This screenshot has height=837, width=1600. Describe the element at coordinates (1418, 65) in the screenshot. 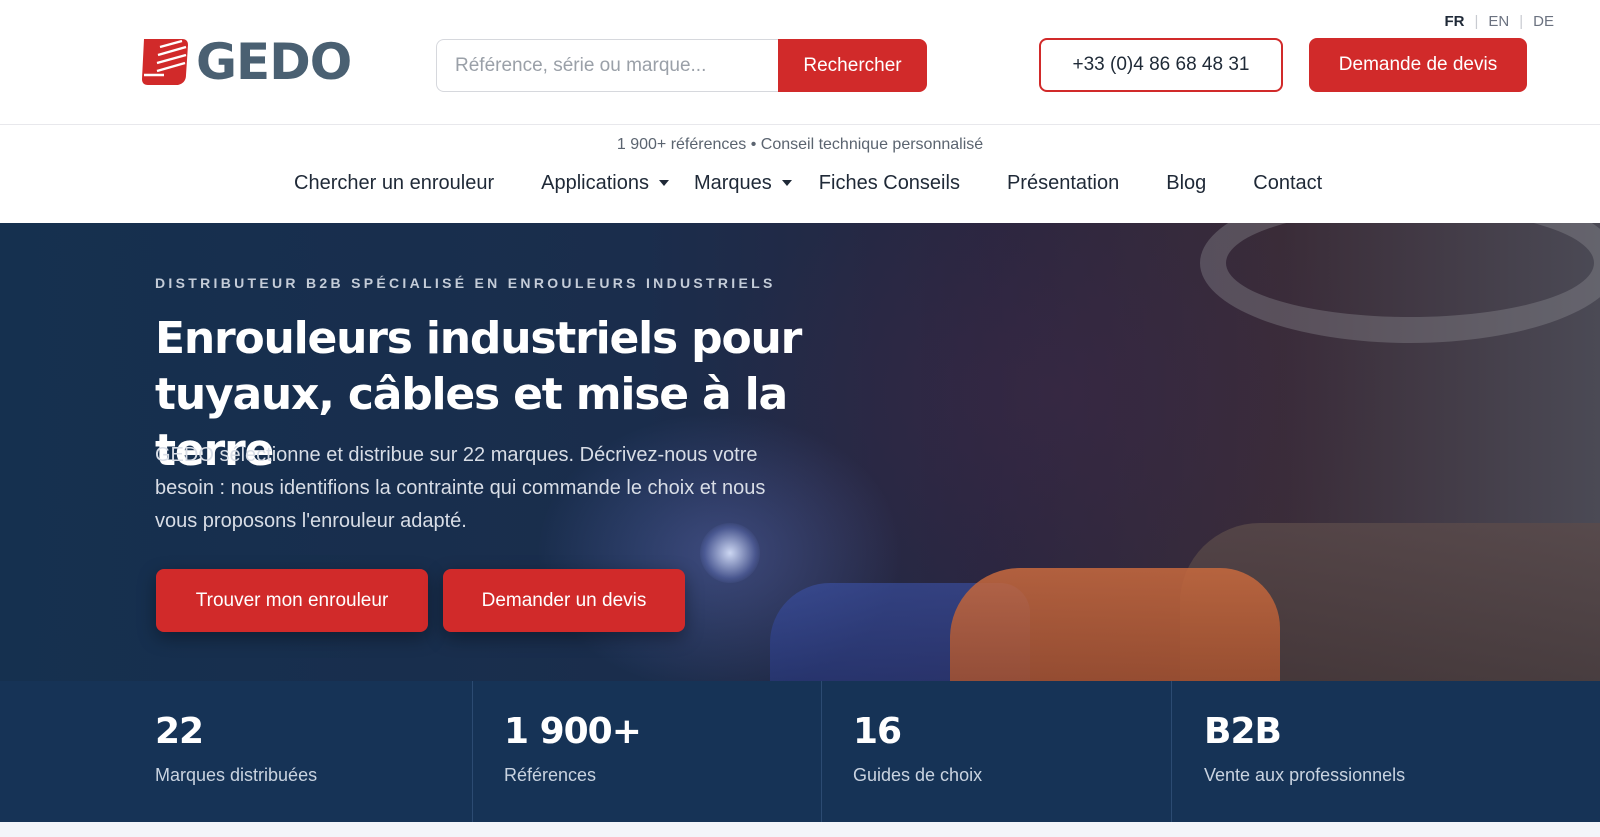

I see `quote-request-button: Demande de devis` at that location.